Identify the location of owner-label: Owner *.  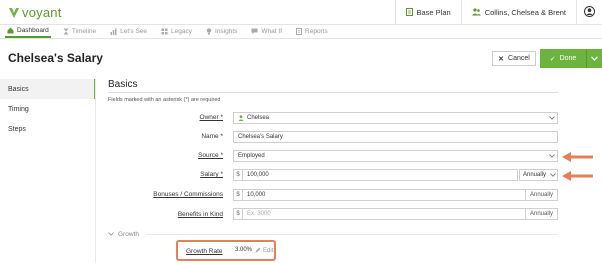
(211, 117).